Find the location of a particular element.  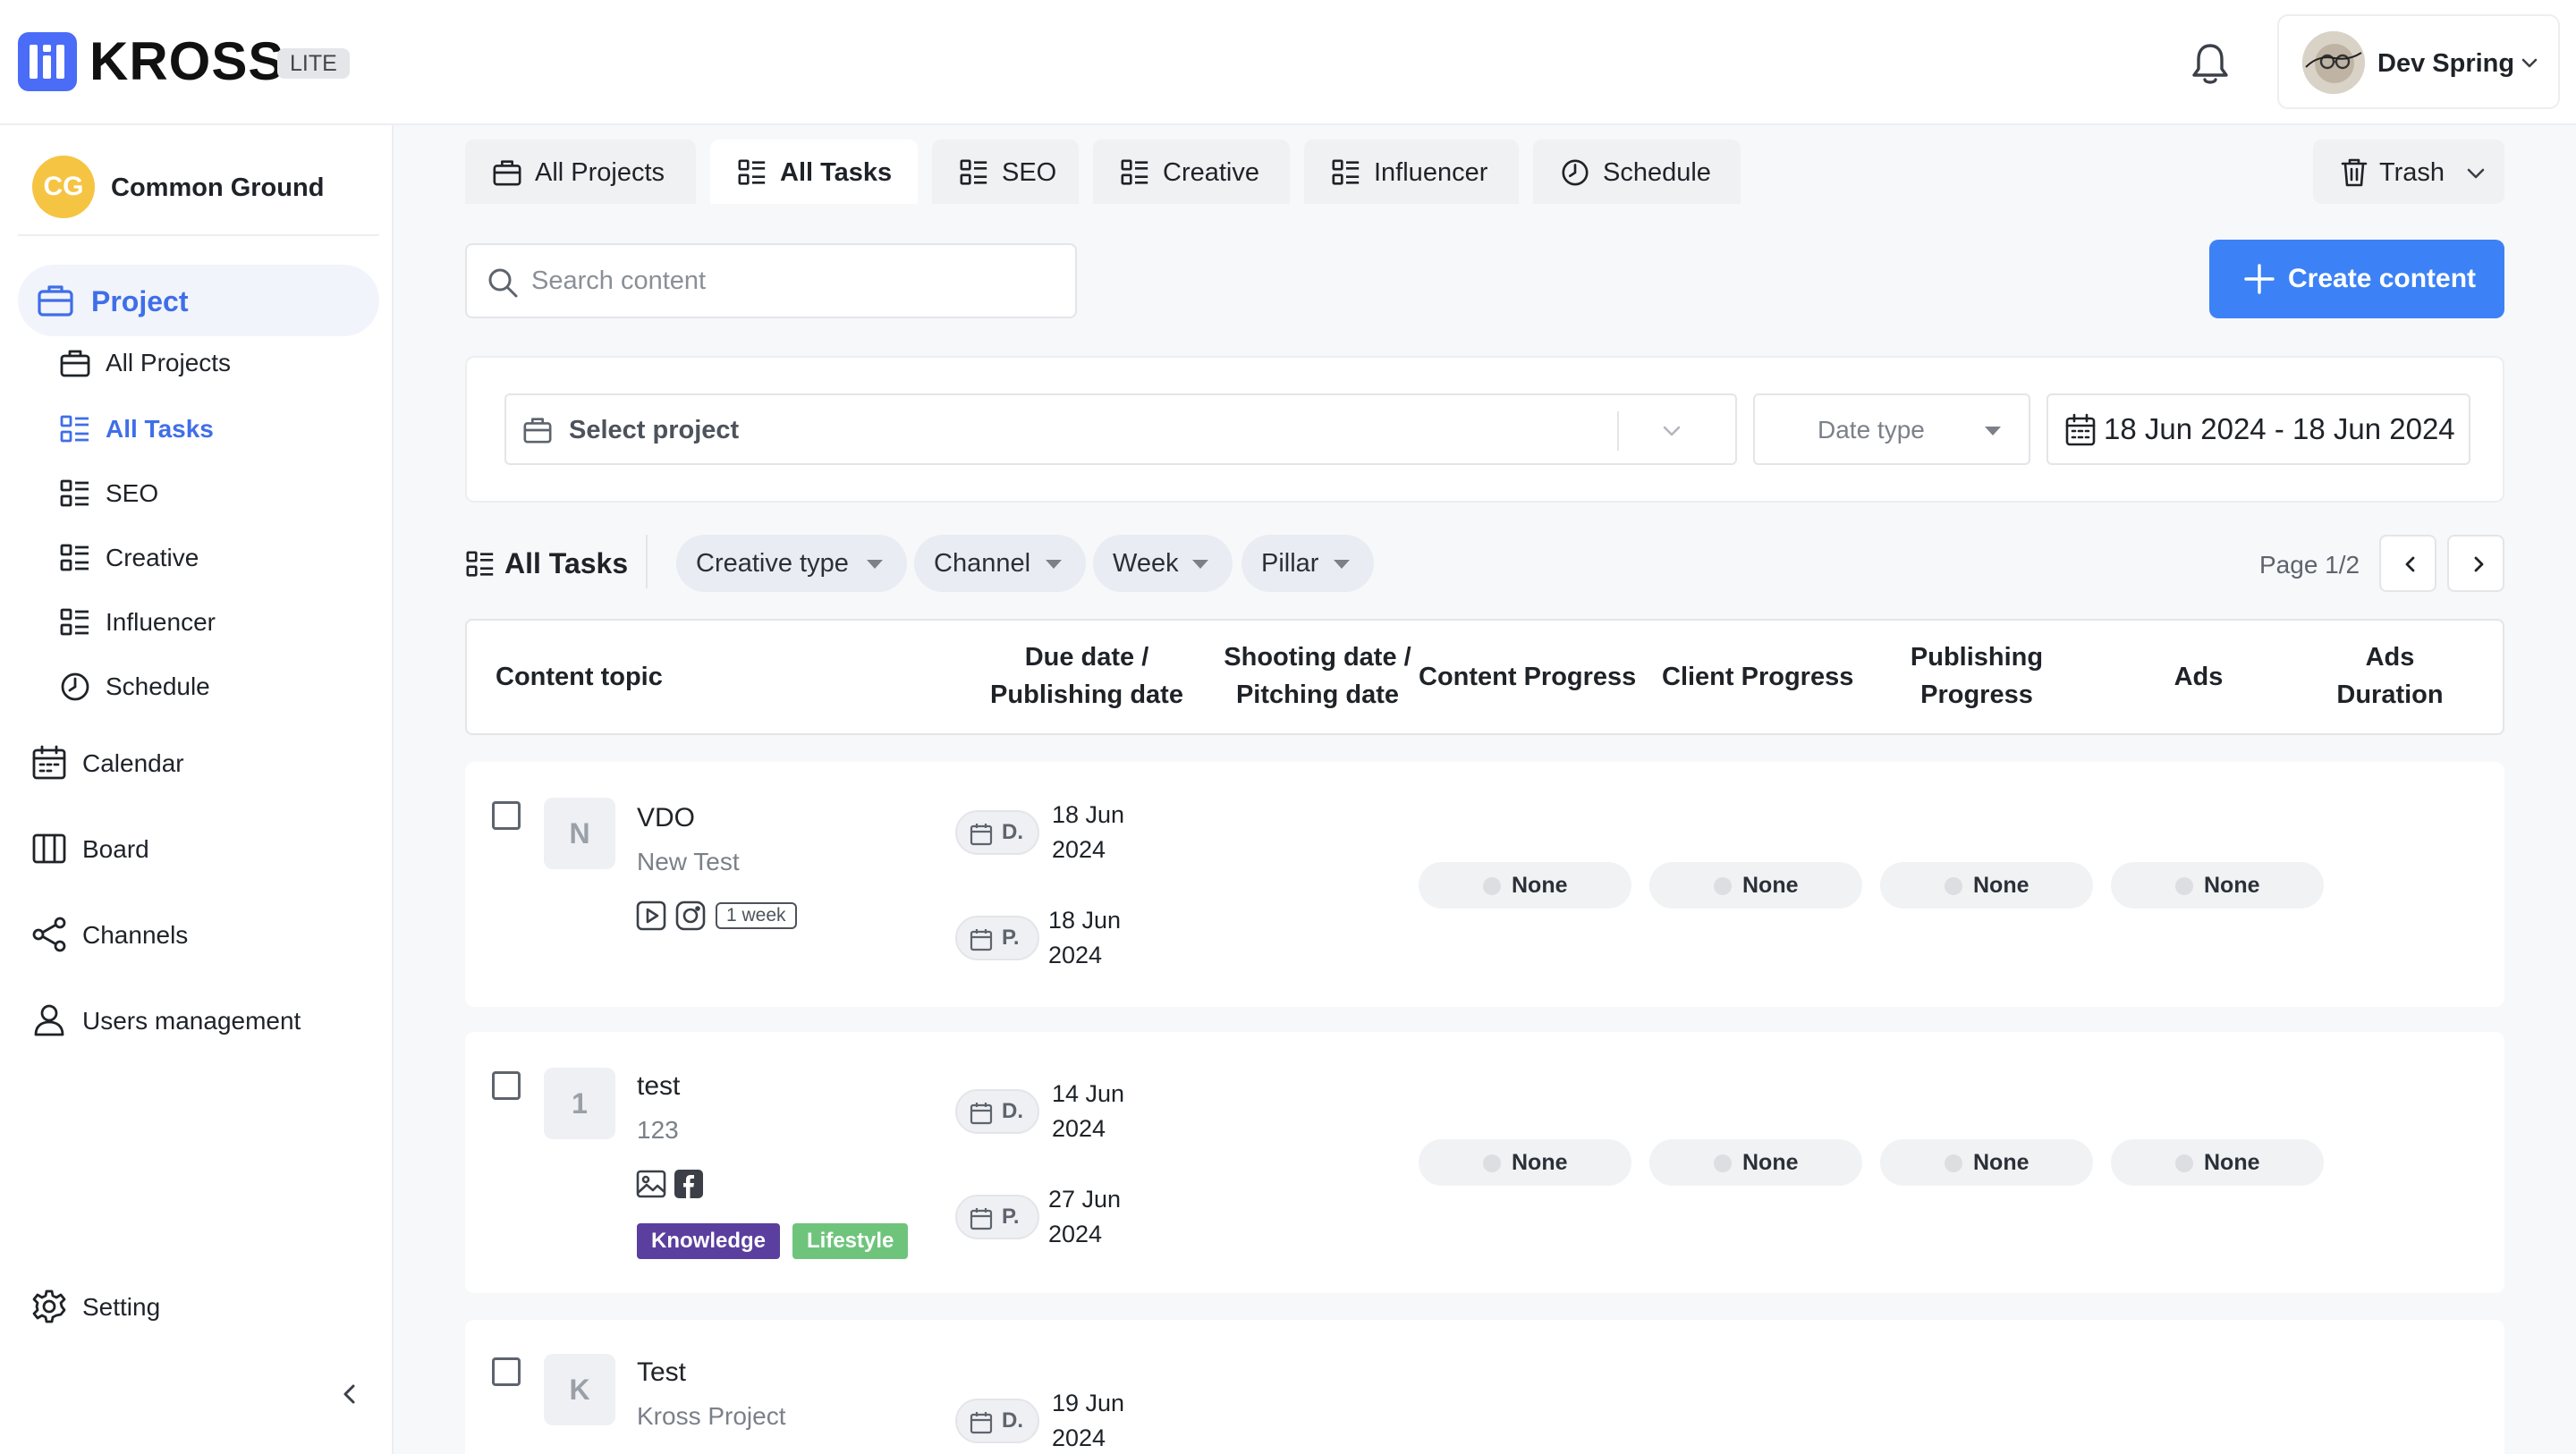

filter-week: Week is located at coordinates (1163, 563).